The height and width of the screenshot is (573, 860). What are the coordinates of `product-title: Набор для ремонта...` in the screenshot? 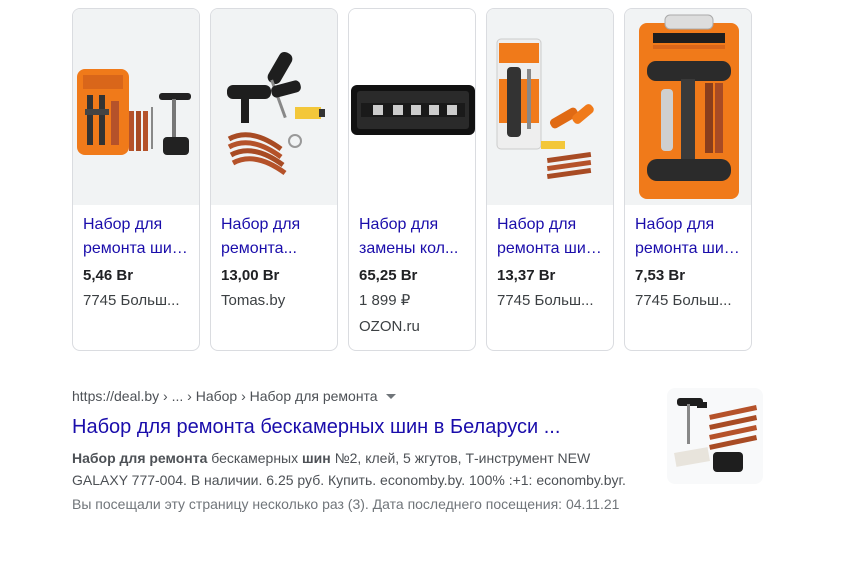 It's located at (274, 237).